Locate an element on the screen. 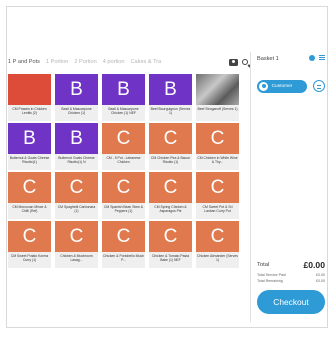 Image resolution: width=336 pixels, height=339 pixels. customer-button: Customer is located at coordinates (282, 86).